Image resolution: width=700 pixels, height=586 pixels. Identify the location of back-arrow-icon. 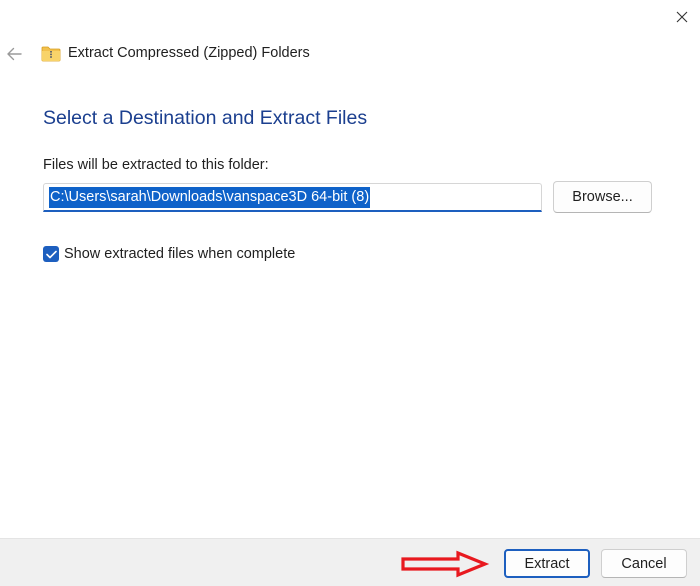
(14, 54).